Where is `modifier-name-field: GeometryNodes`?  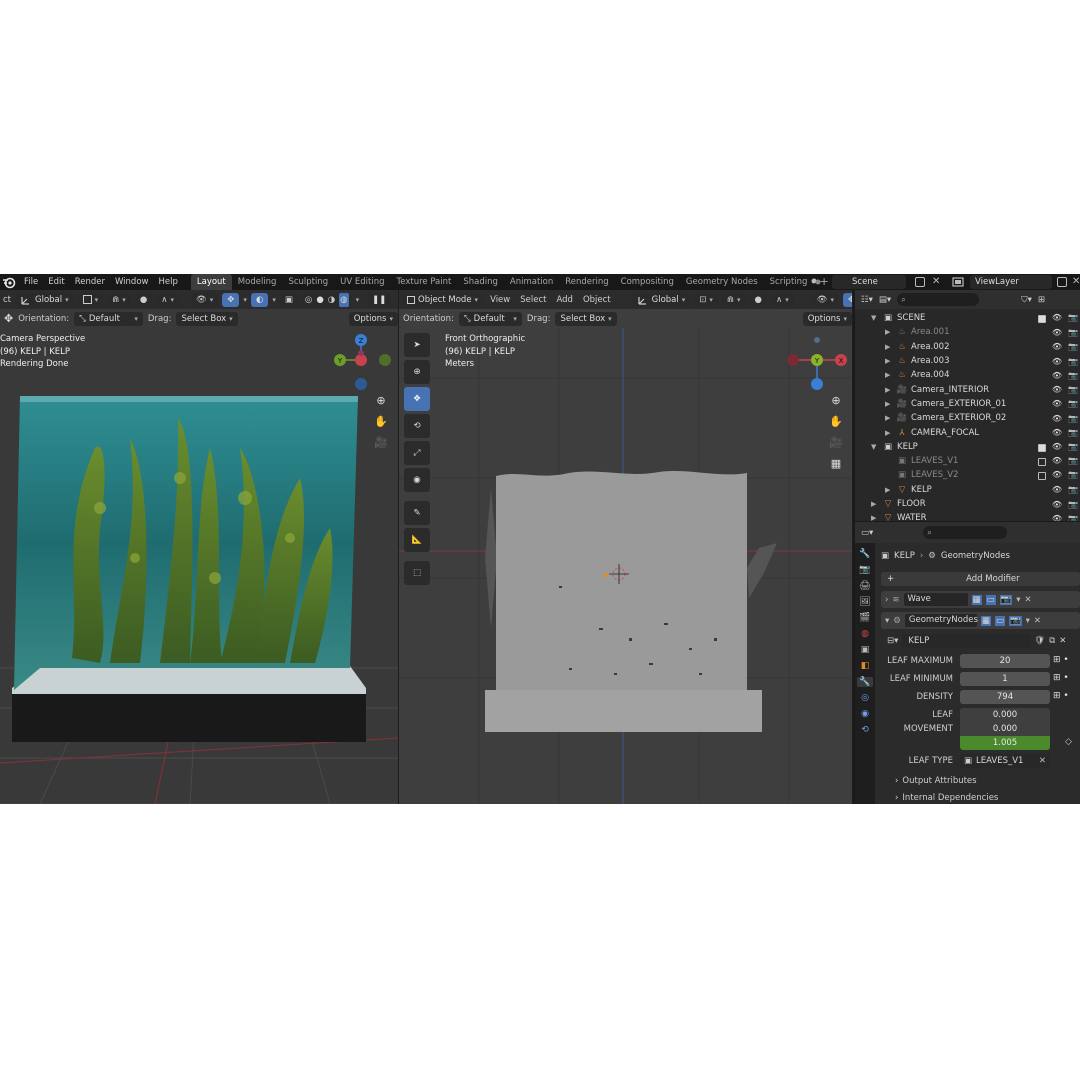
modifier-name-field: GeometryNodes is located at coordinates (941, 620).